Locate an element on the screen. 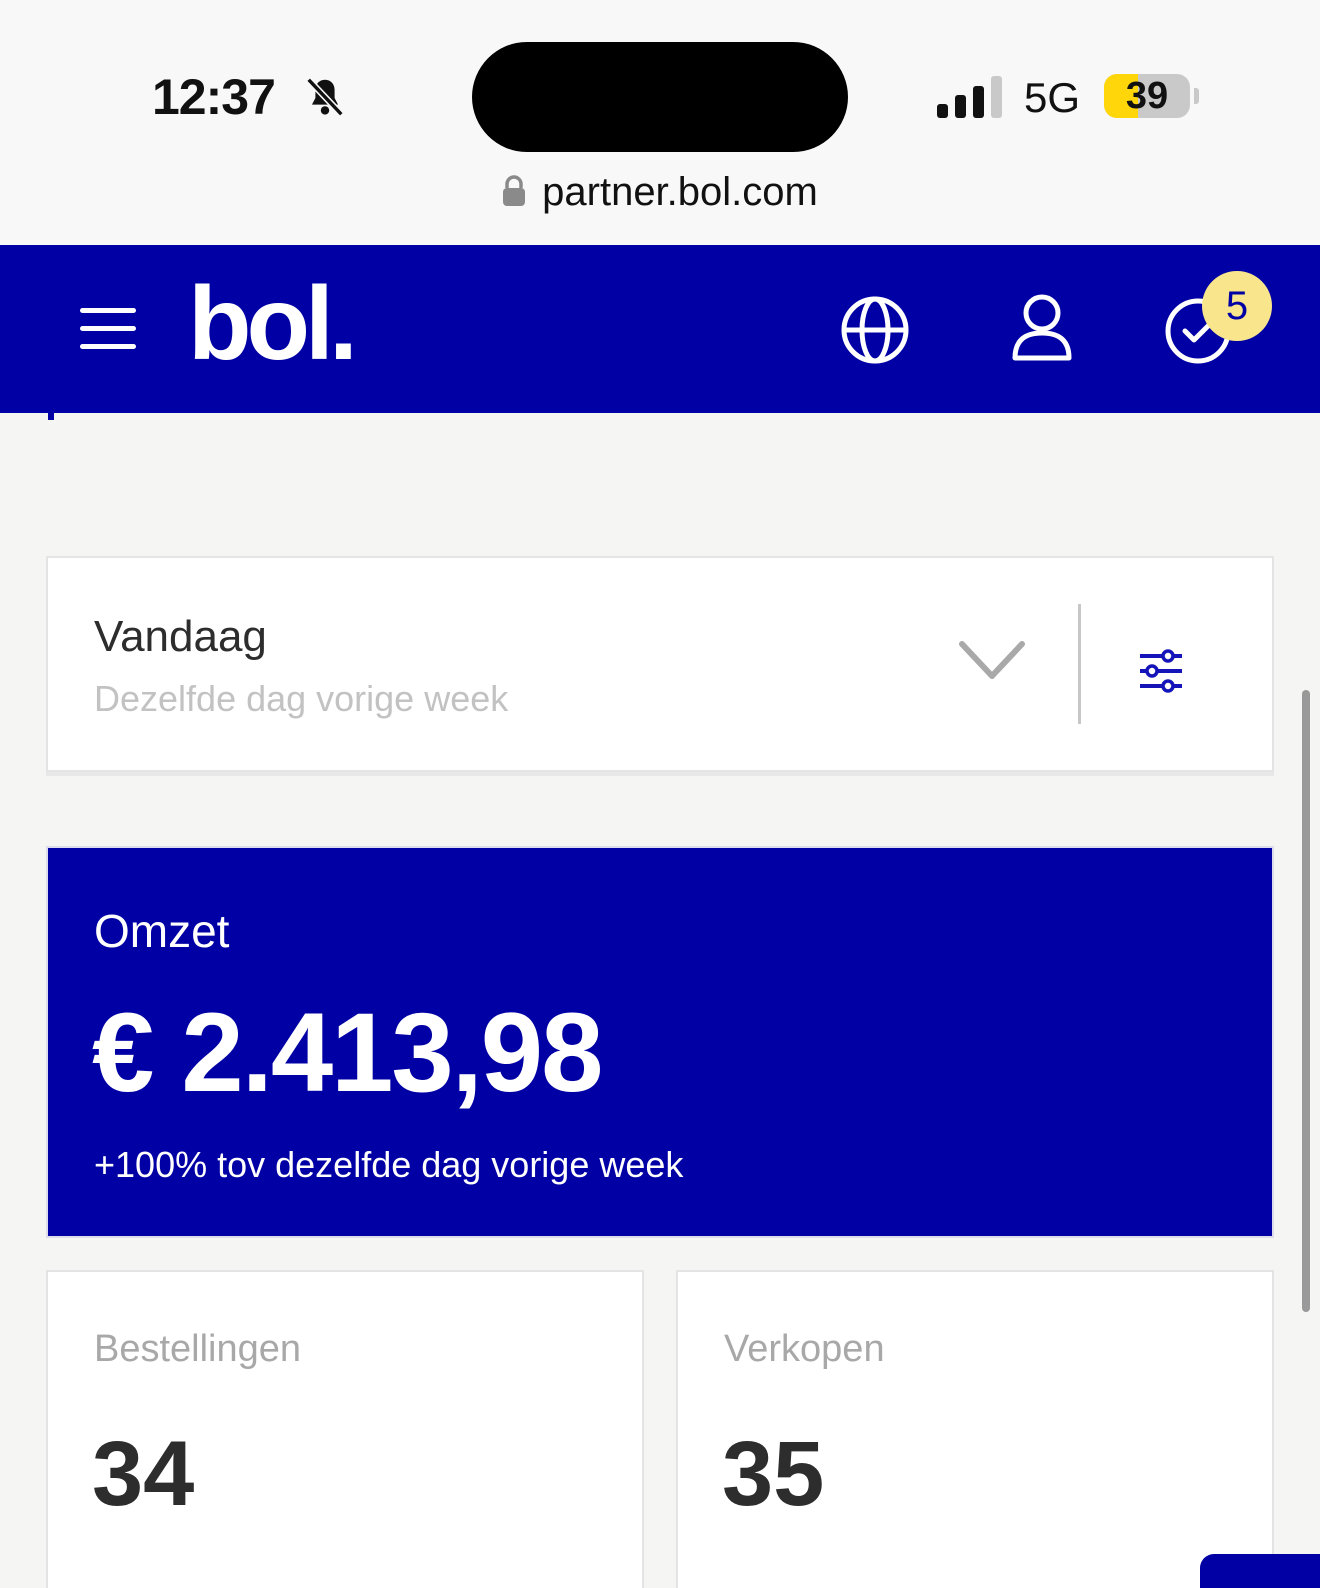  user-icon is located at coordinates (1042, 328).